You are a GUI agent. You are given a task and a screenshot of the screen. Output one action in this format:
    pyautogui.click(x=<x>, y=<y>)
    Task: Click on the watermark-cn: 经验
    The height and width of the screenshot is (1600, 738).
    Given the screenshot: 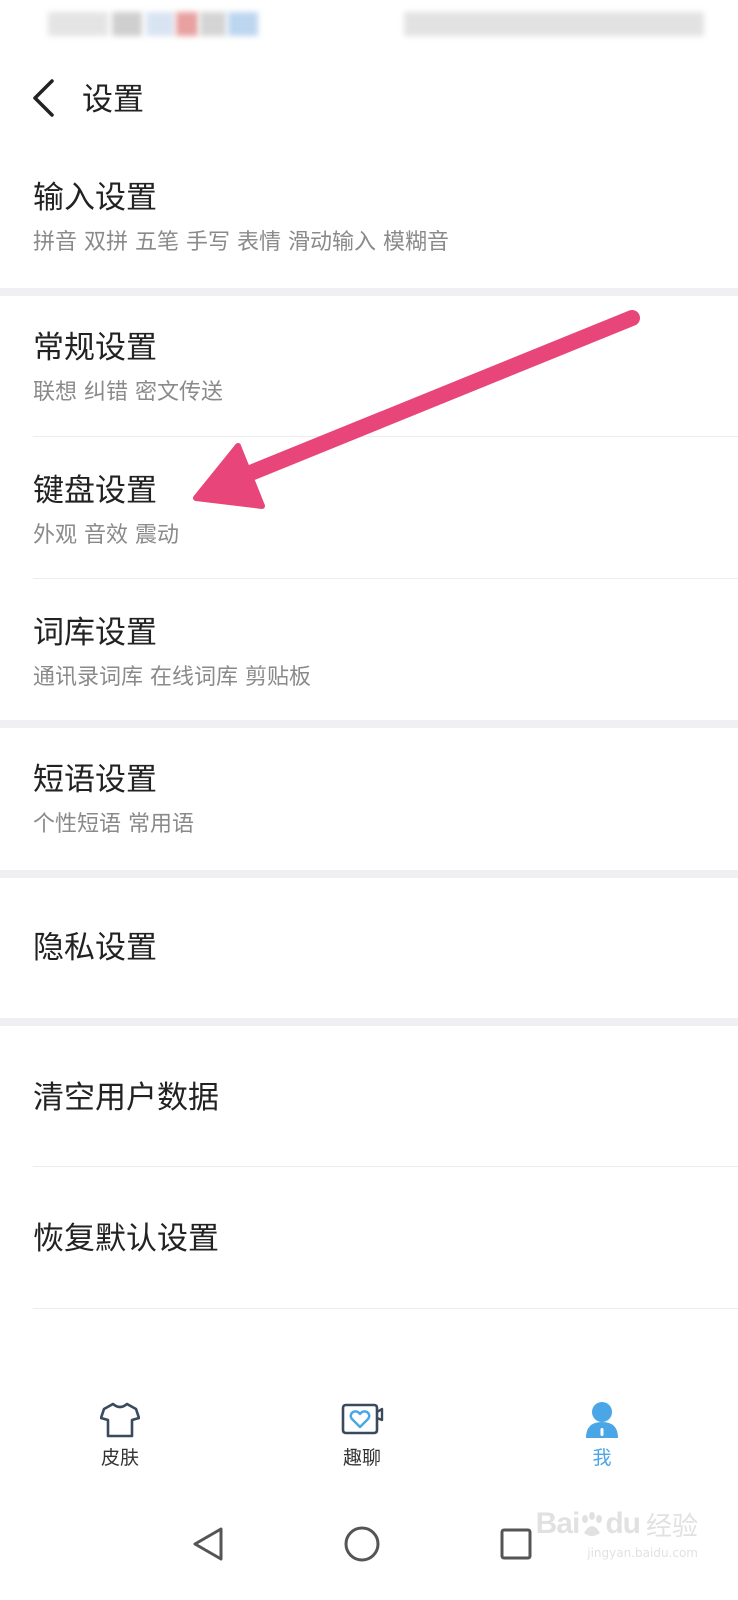 What is the action you would take?
    pyautogui.click(x=671, y=1526)
    